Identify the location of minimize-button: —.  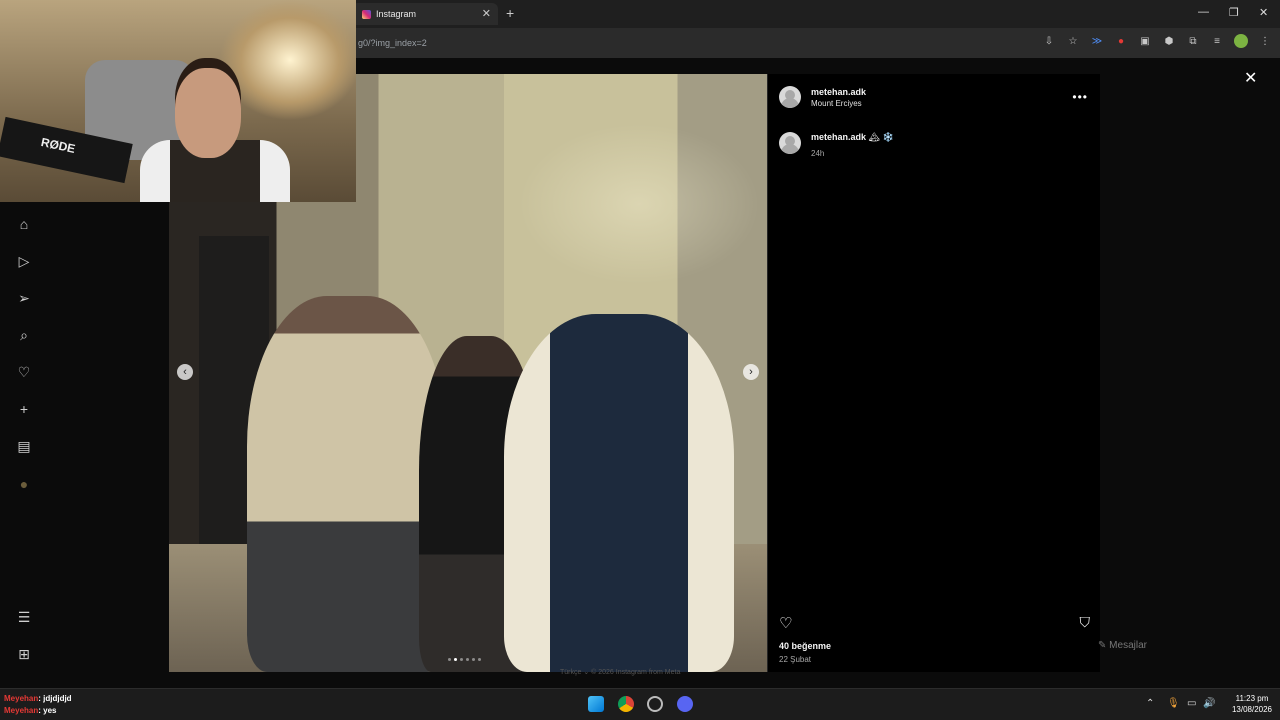
(1203, 12).